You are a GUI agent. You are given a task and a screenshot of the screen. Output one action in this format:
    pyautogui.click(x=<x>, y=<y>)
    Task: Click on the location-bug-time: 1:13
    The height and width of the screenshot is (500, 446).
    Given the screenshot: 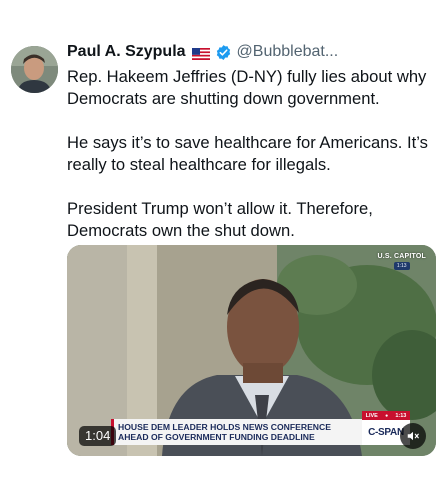 What is the action you would take?
    pyautogui.click(x=401, y=266)
    